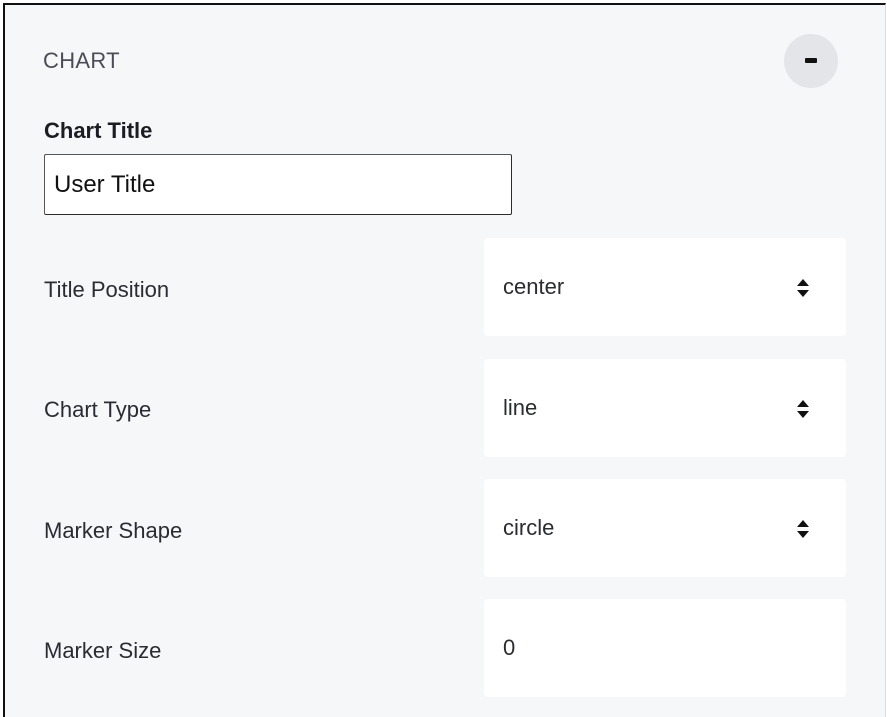  I want to click on chart-type-select: line, so click(665, 408).